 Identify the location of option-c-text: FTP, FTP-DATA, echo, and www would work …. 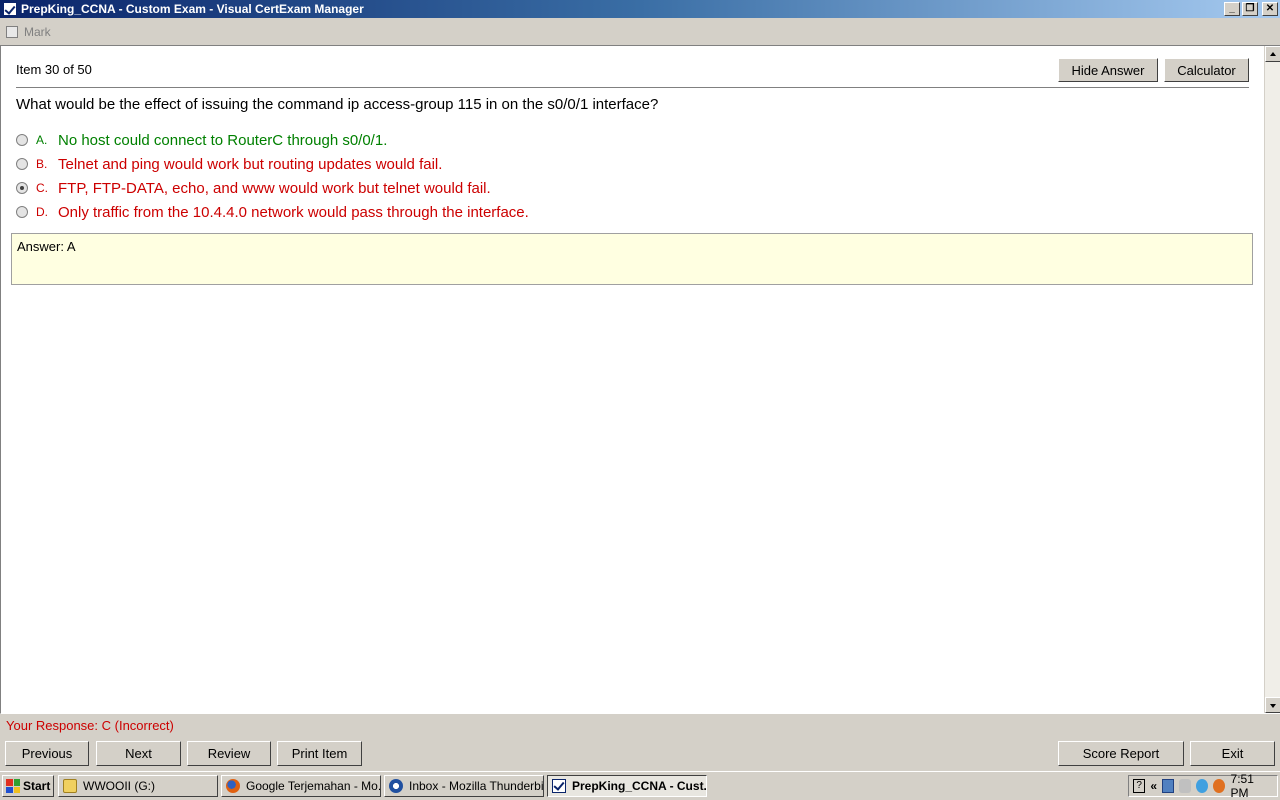
(274, 188).